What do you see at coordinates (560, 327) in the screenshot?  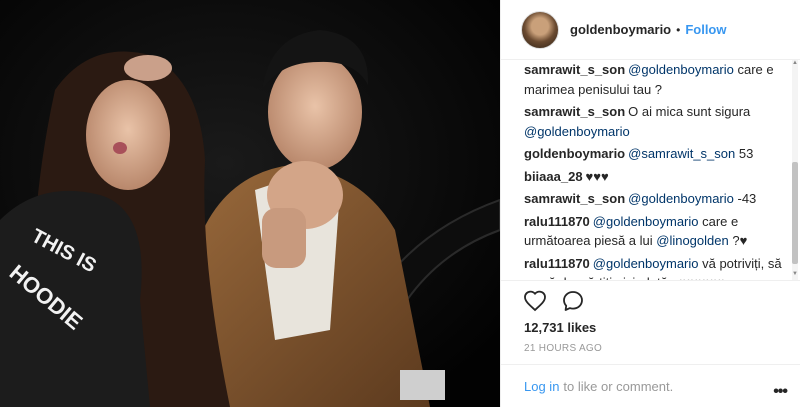 I see `likes-count: 12,731 likes` at bounding box center [560, 327].